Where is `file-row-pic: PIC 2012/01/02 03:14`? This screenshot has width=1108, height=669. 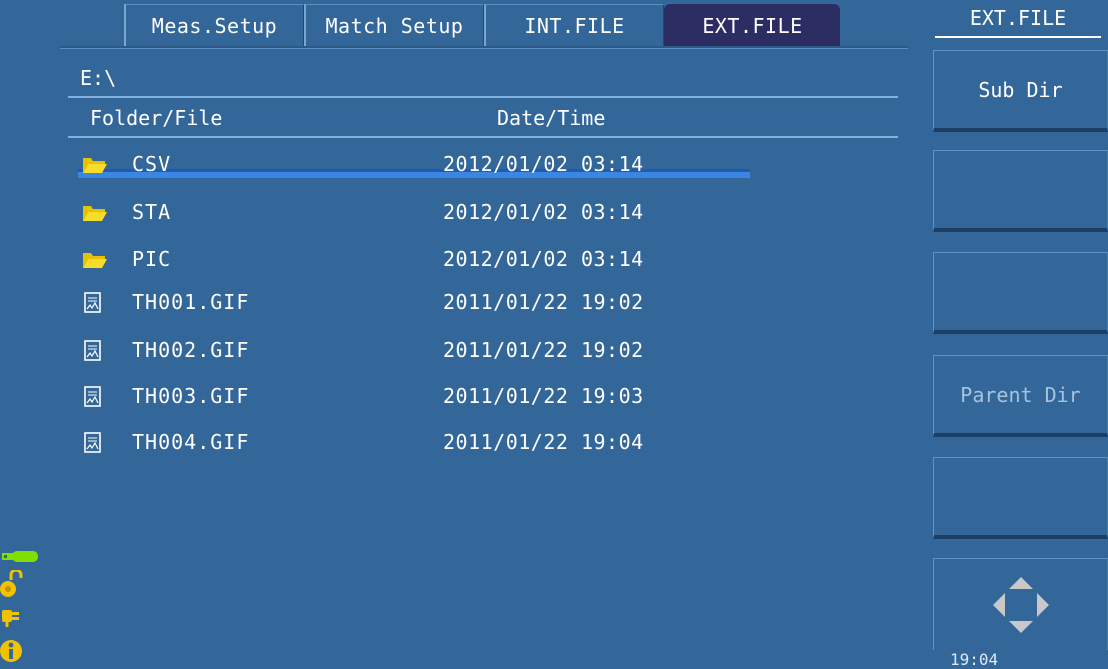
file-row-pic: PIC 2012/01/02 03:14 is located at coordinates (415, 261).